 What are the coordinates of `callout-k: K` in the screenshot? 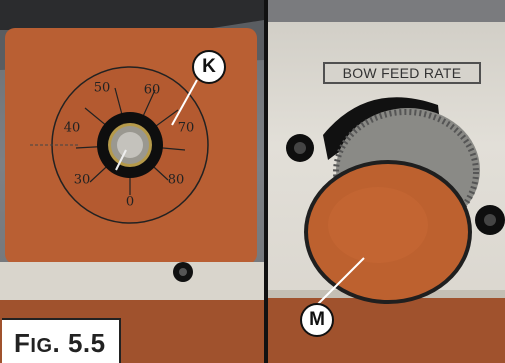 It's located at (209, 67).